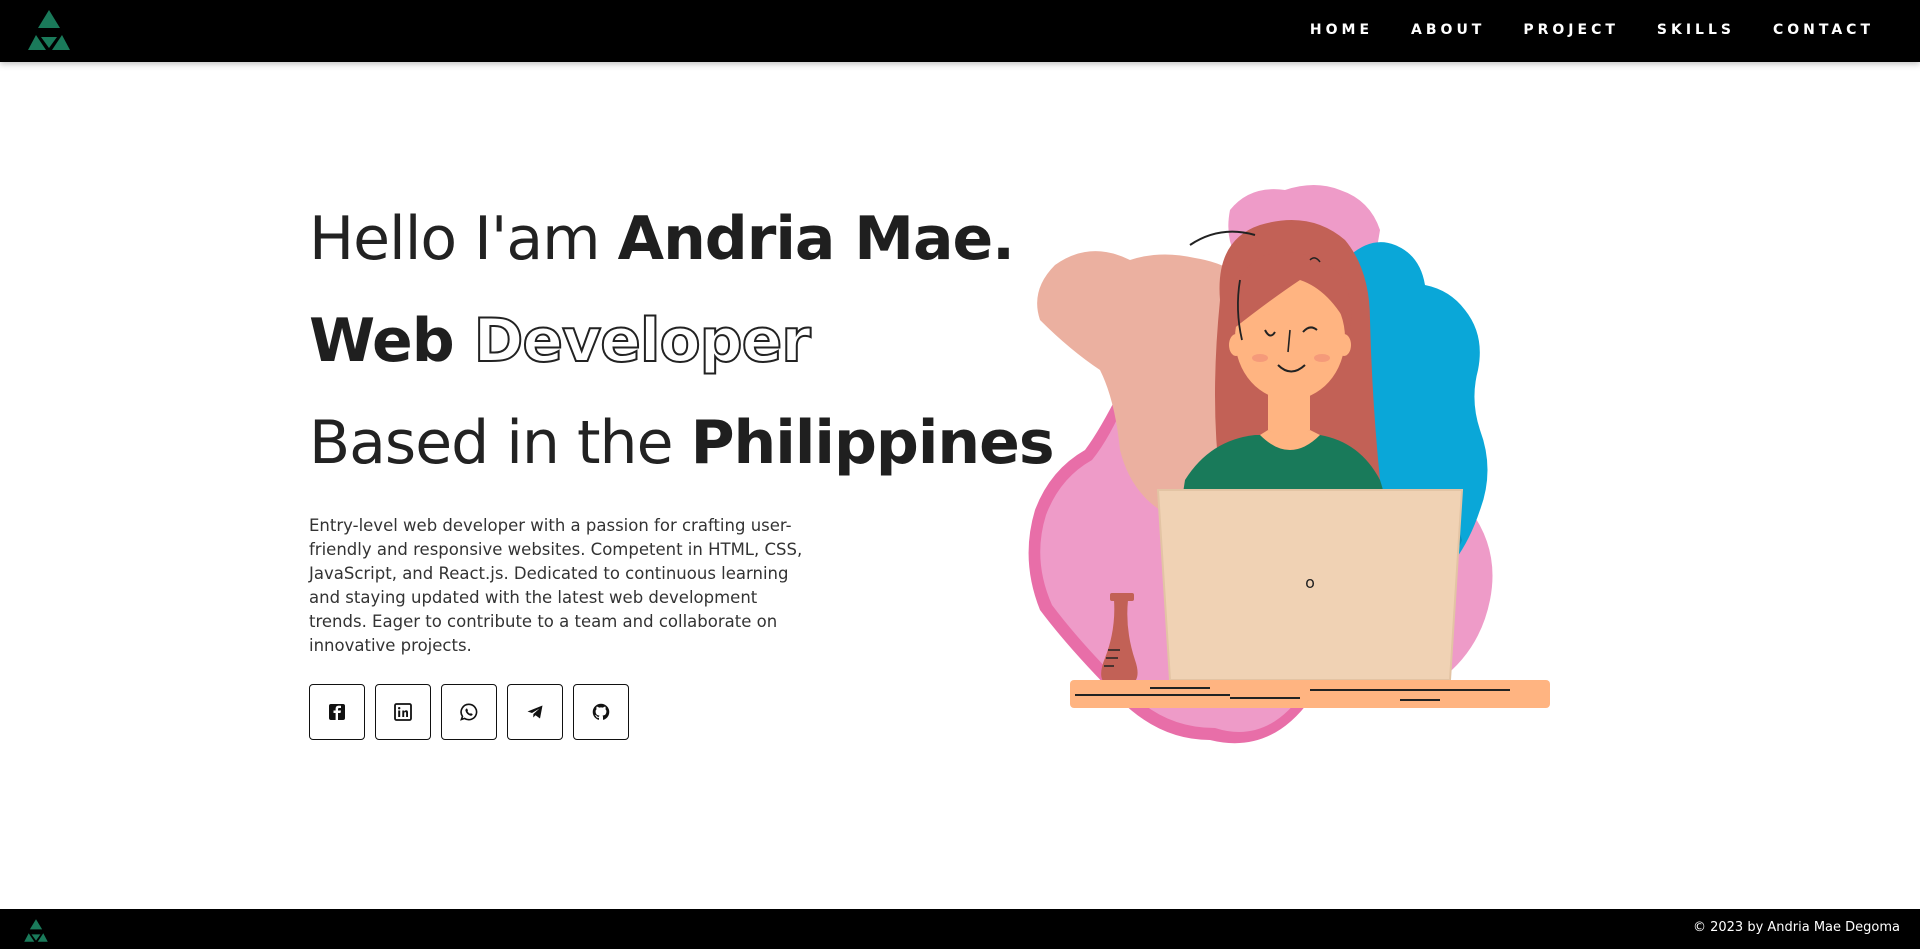  What do you see at coordinates (960, 31) in the screenshot?
I see `top-navbar: HOME ABOUT PROJECT SKILLS CONTACT` at bounding box center [960, 31].